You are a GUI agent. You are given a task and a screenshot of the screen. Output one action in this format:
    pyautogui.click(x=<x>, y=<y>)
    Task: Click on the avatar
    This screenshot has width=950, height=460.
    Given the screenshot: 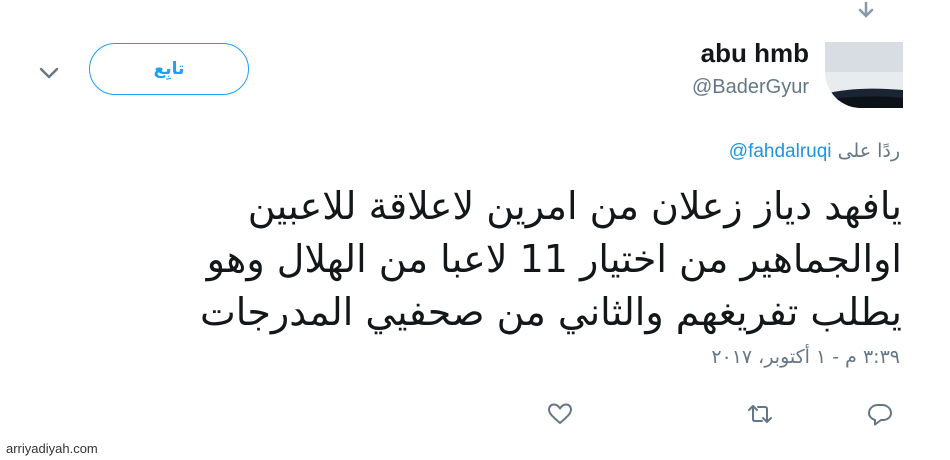 What is the action you would take?
    pyautogui.click(x=864, y=75)
    